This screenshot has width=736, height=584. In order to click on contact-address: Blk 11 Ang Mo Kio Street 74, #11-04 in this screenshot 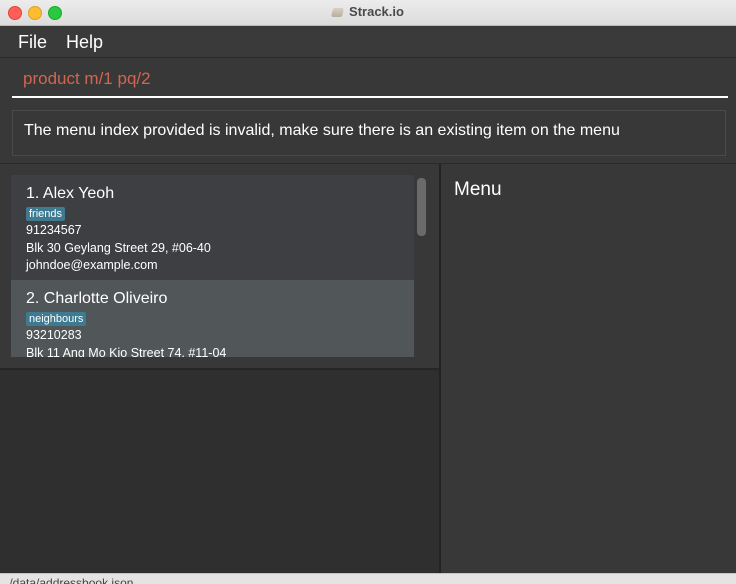, I will do `click(126, 351)`.